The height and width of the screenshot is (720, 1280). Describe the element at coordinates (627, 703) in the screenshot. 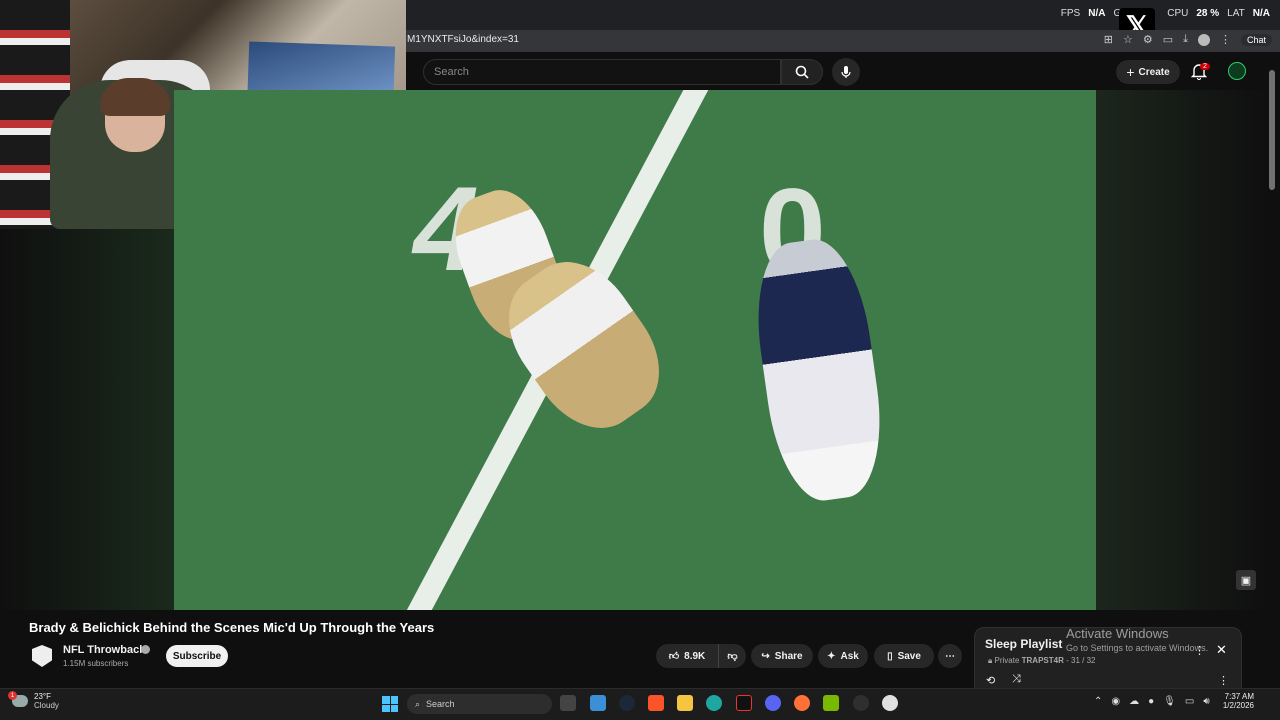

I see `steam-icon` at that location.